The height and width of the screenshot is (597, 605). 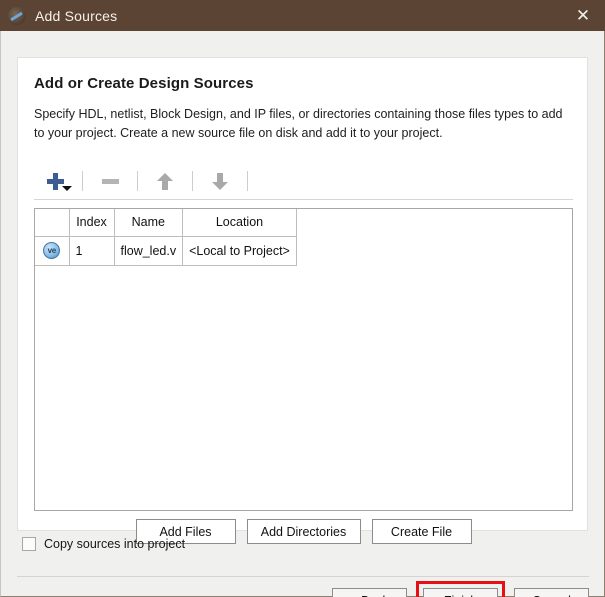 I want to click on window-title: Add Sources, so click(x=76, y=15).